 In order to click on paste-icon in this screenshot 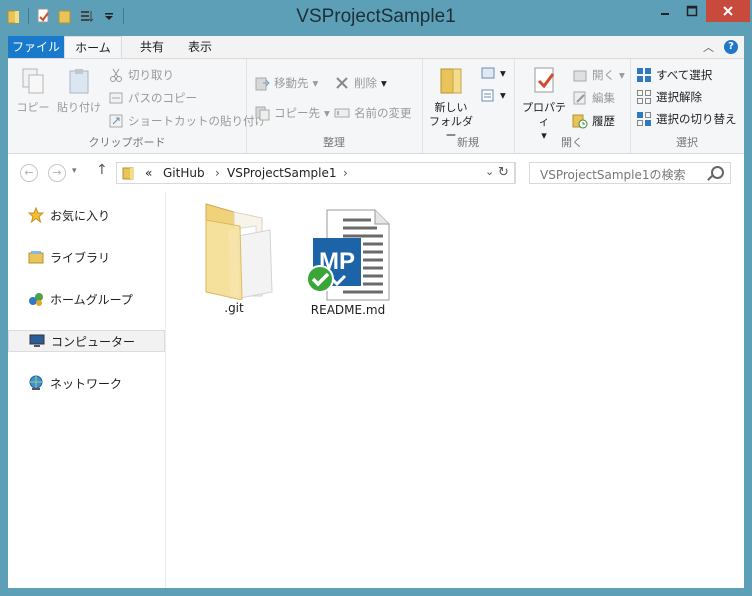, I will do `click(79, 81)`.